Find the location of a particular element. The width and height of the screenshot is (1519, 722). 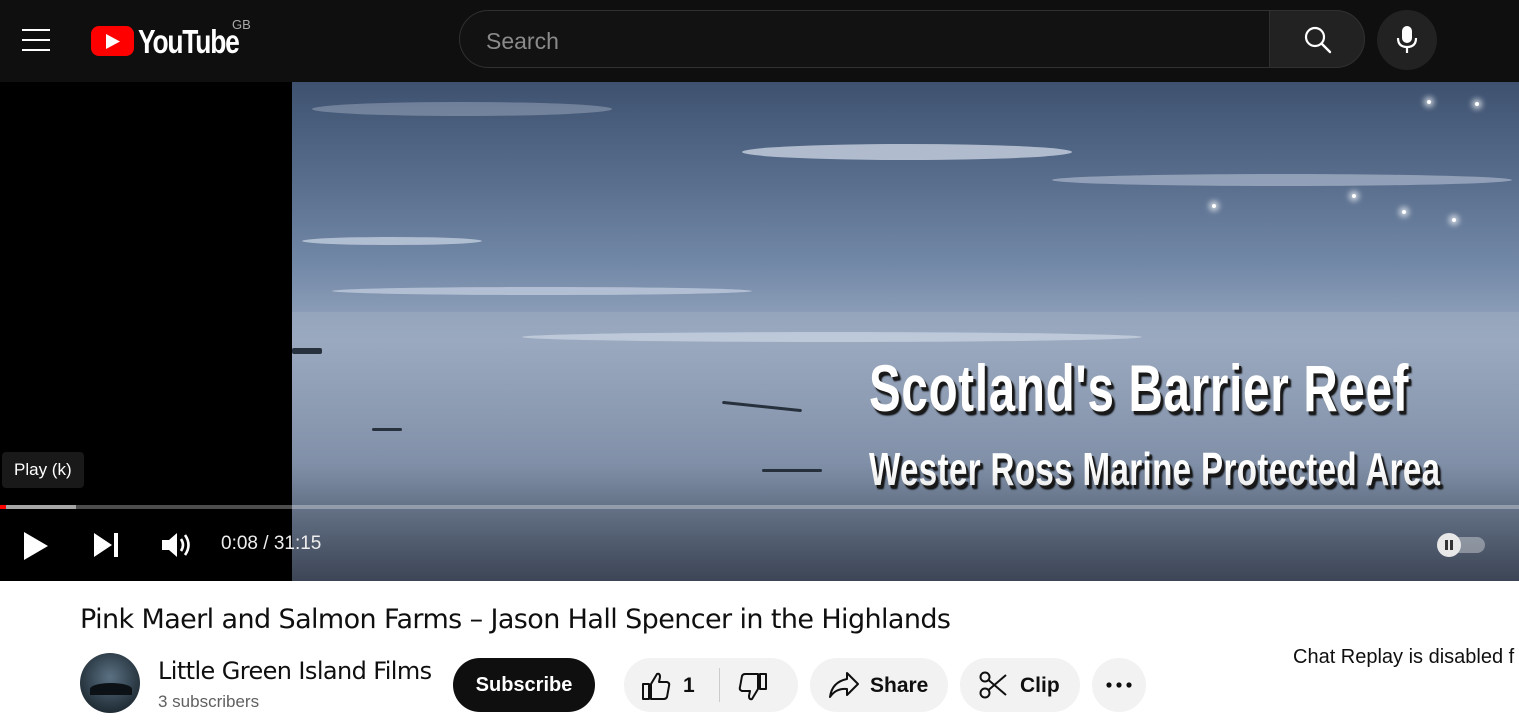

scissors-icon is located at coordinates (993, 685).